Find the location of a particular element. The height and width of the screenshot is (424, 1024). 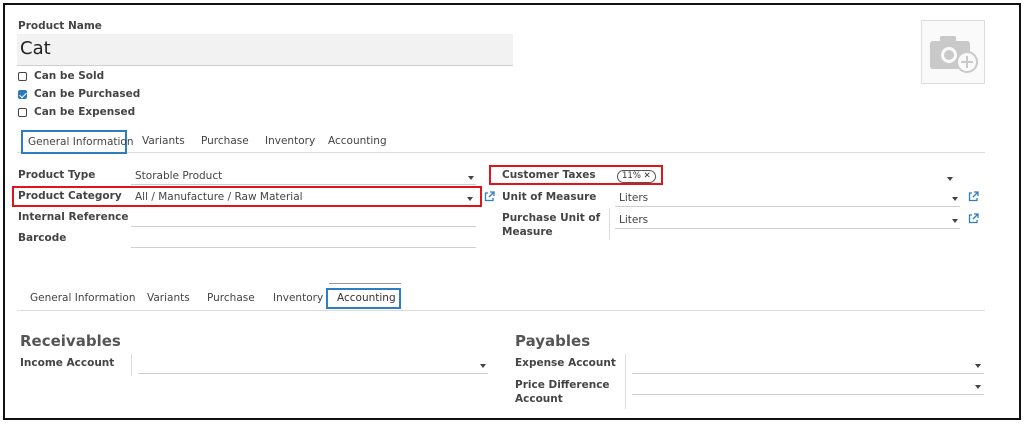

income-account-divider is located at coordinates (131, 365).